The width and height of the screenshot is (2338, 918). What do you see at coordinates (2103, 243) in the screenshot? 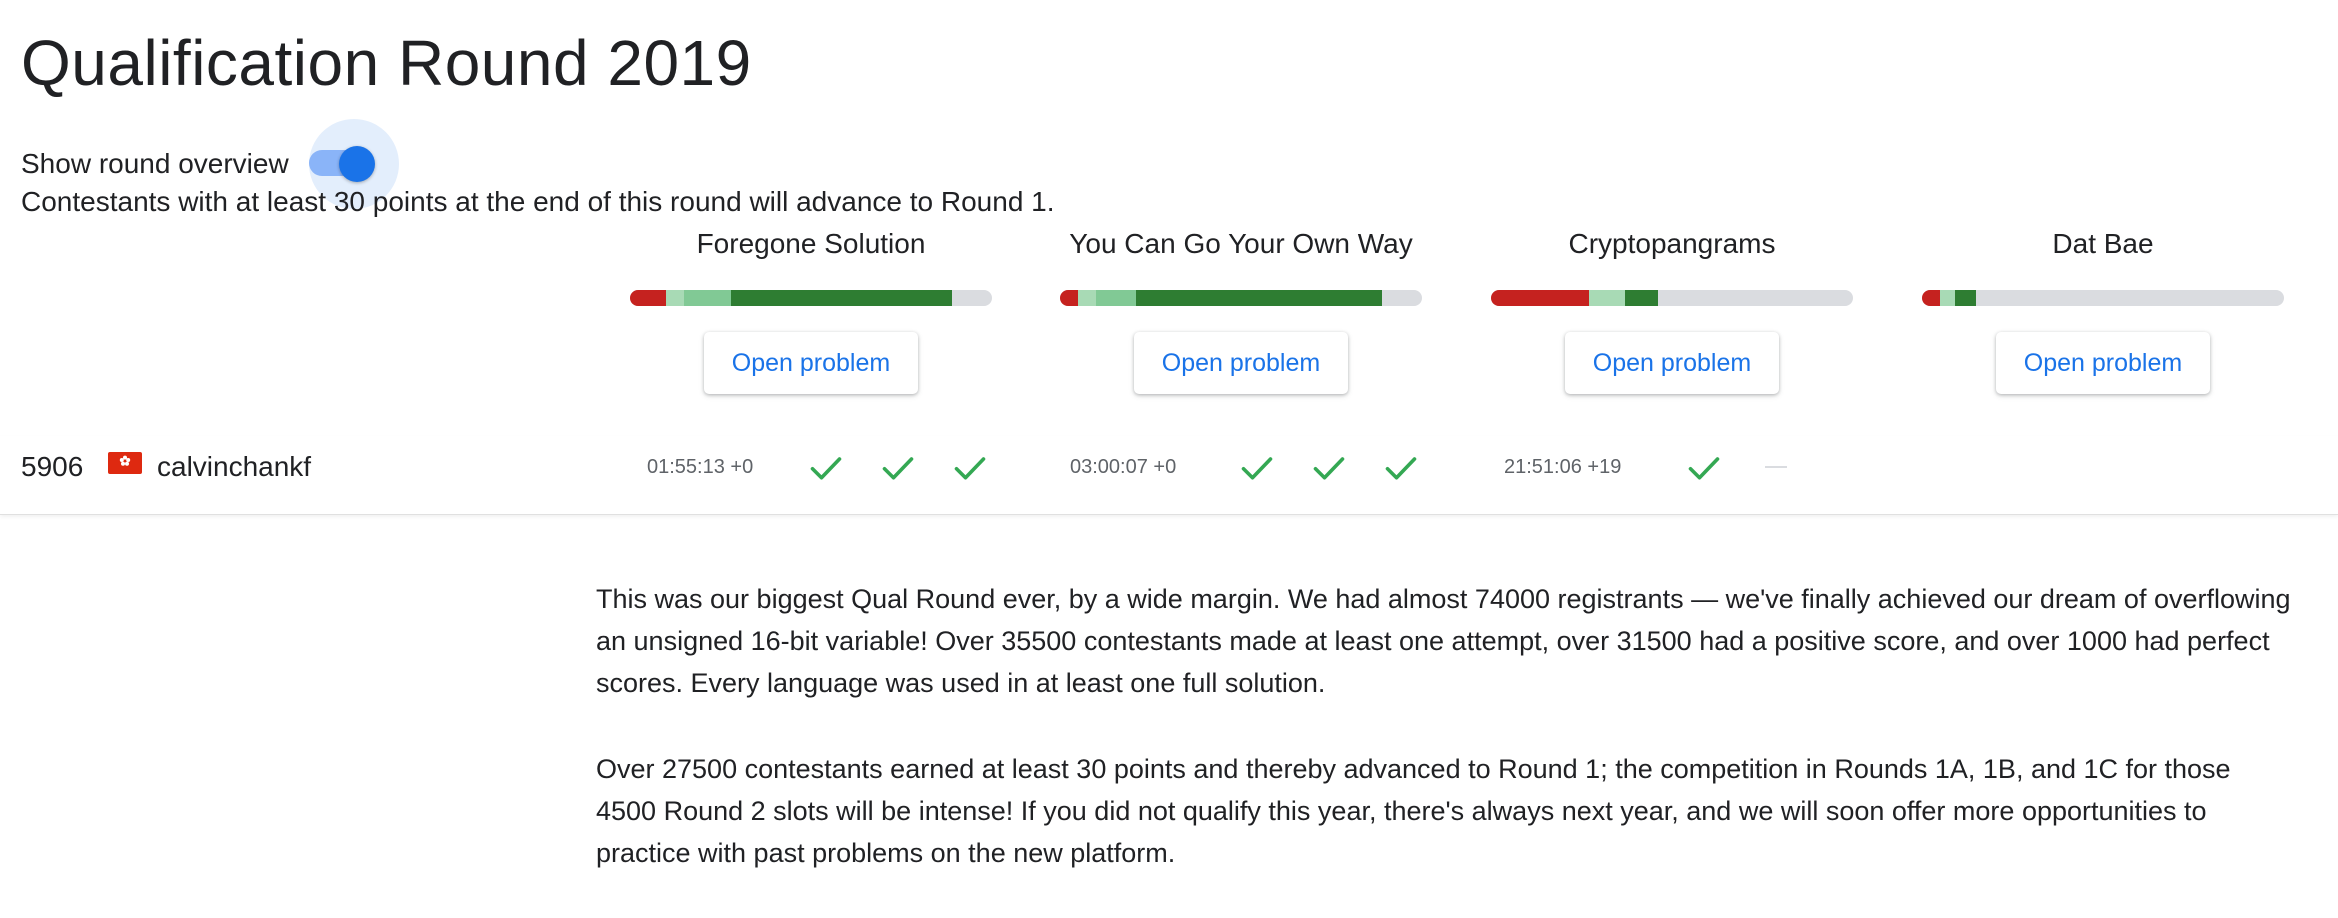
I see `problem-name: Dat Bae` at bounding box center [2103, 243].